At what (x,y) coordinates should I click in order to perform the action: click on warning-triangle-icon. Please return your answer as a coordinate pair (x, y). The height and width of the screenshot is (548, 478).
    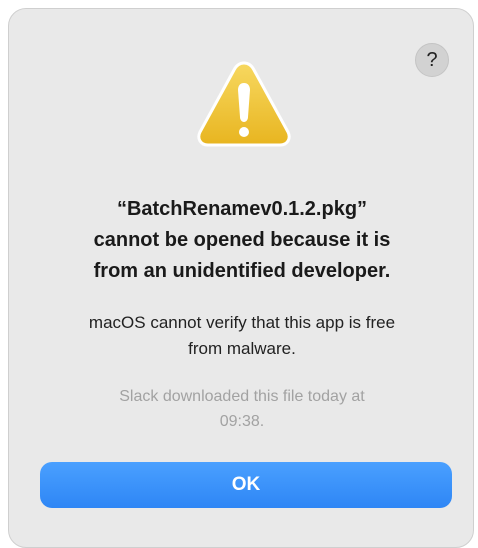
    Looking at the image, I should click on (244, 104).